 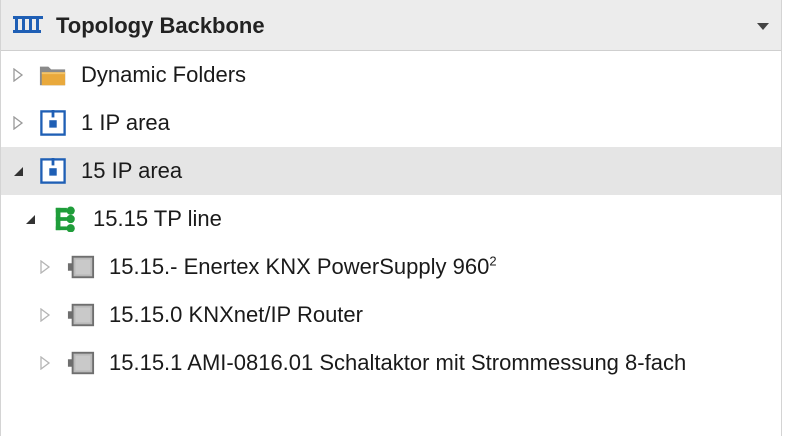 What do you see at coordinates (164, 74) in the screenshot?
I see `tree-item-label: Dynamic Folders` at bounding box center [164, 74].